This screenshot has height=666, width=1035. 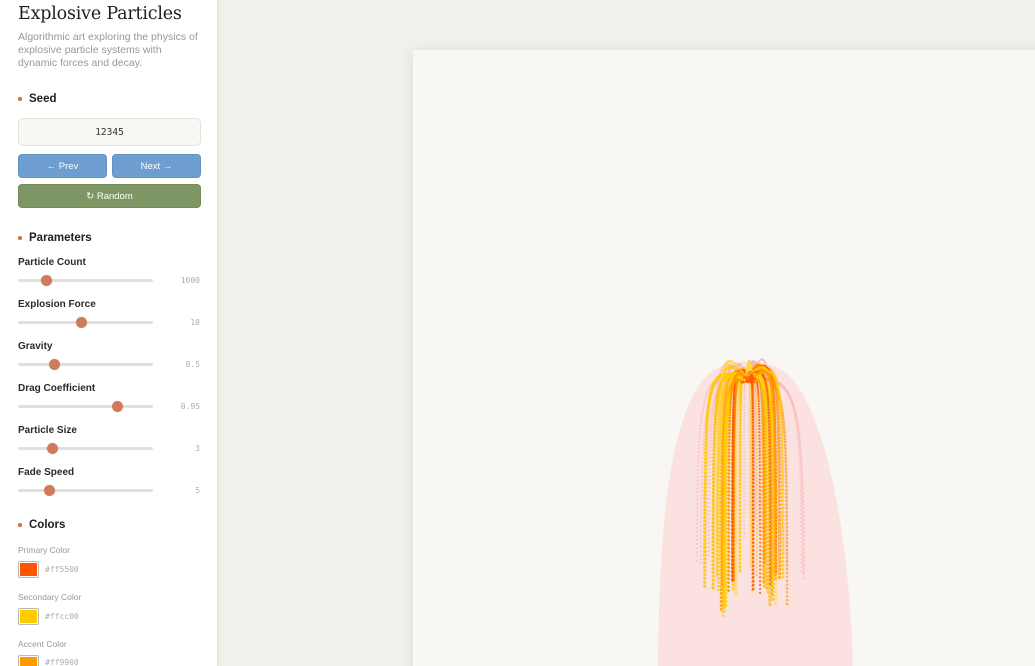 What do you see at coordinates (28, 660) in the screenshot?
I see `accent-color-swatch` at bounding box center [28, 660].